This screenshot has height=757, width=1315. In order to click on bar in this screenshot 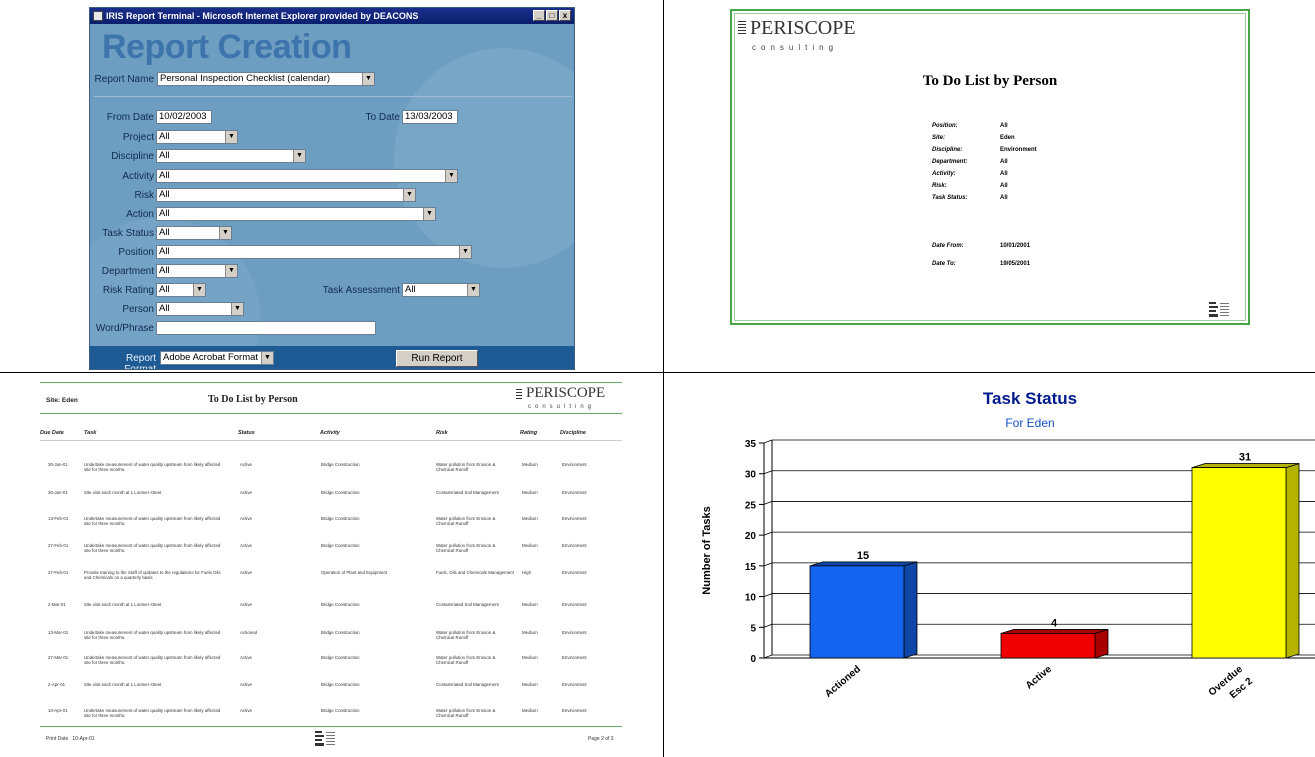, I will do `click(1048, 646)`.